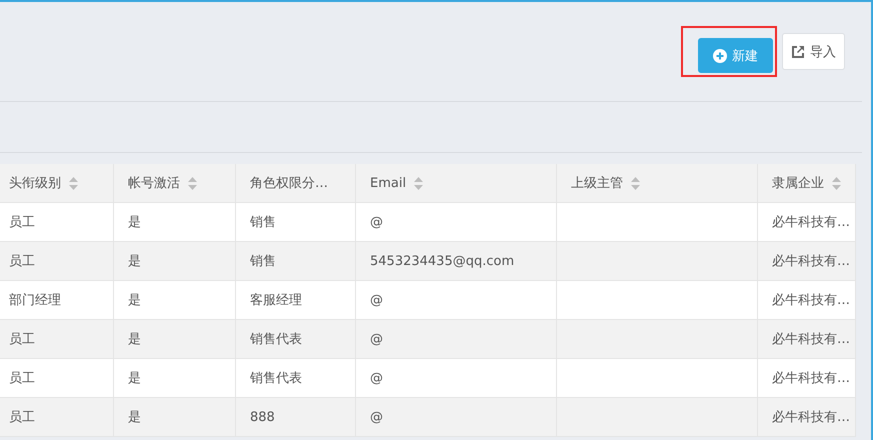 Image resolution: width=873 pixels, height=440 pixels. I want to click on column-header: 帐号激活, so click(175, 183).